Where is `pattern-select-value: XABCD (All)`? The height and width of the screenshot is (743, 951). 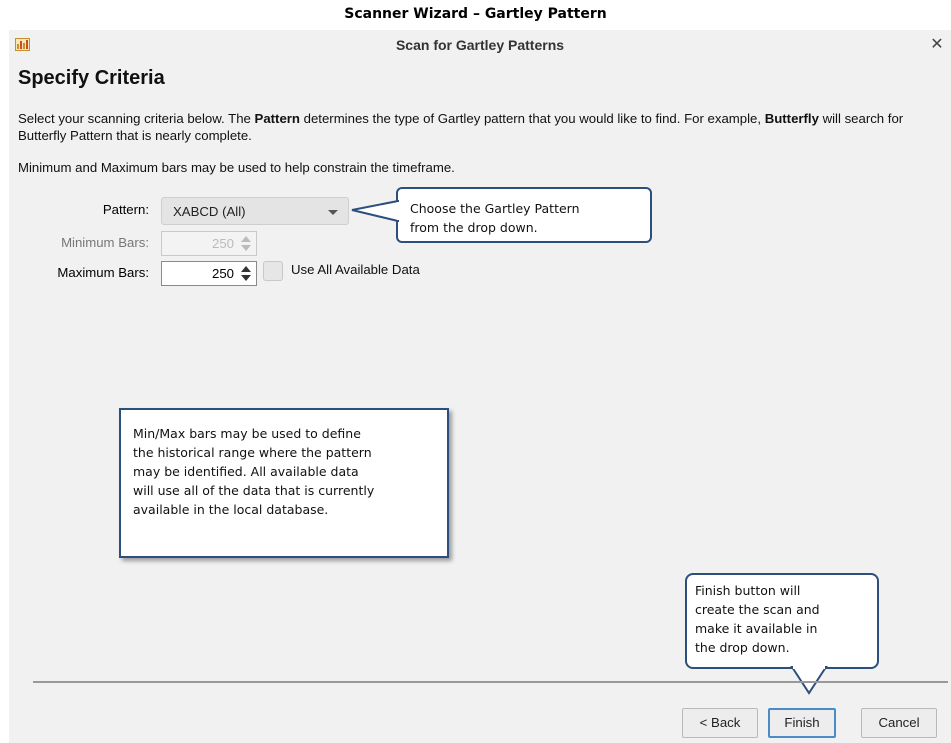
pattern-select-value: XABCD (All) is located at coordinates (209, 211).